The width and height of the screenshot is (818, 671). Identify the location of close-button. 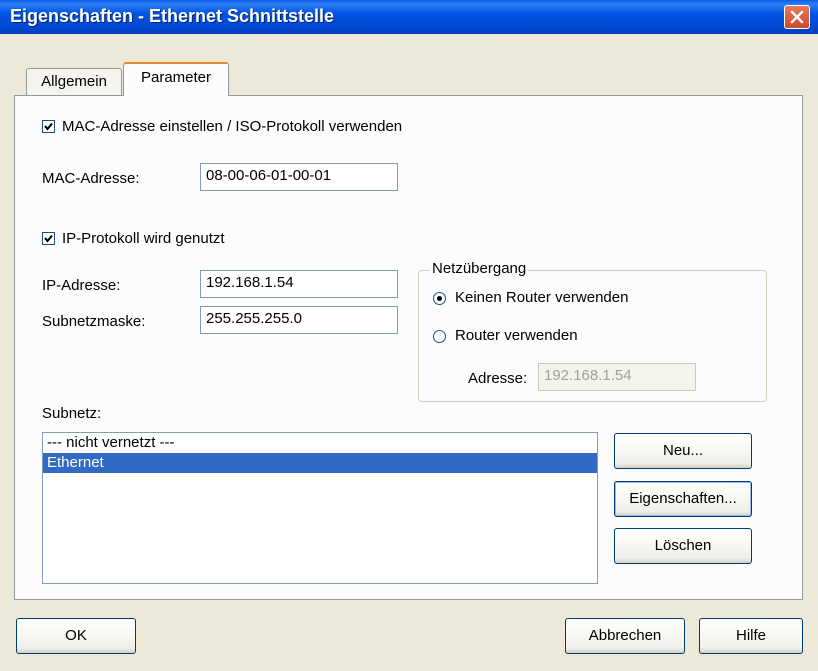
(797, 17).